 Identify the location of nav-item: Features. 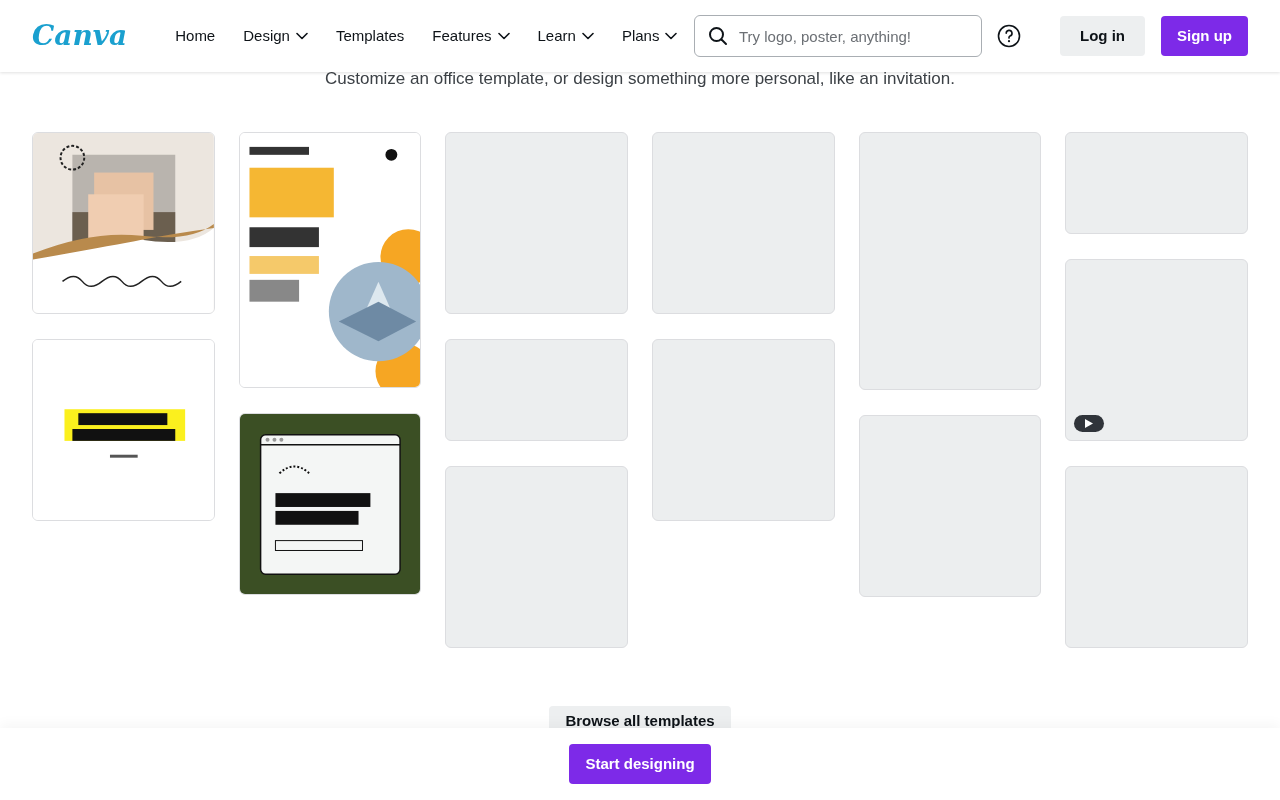
(471, 36).